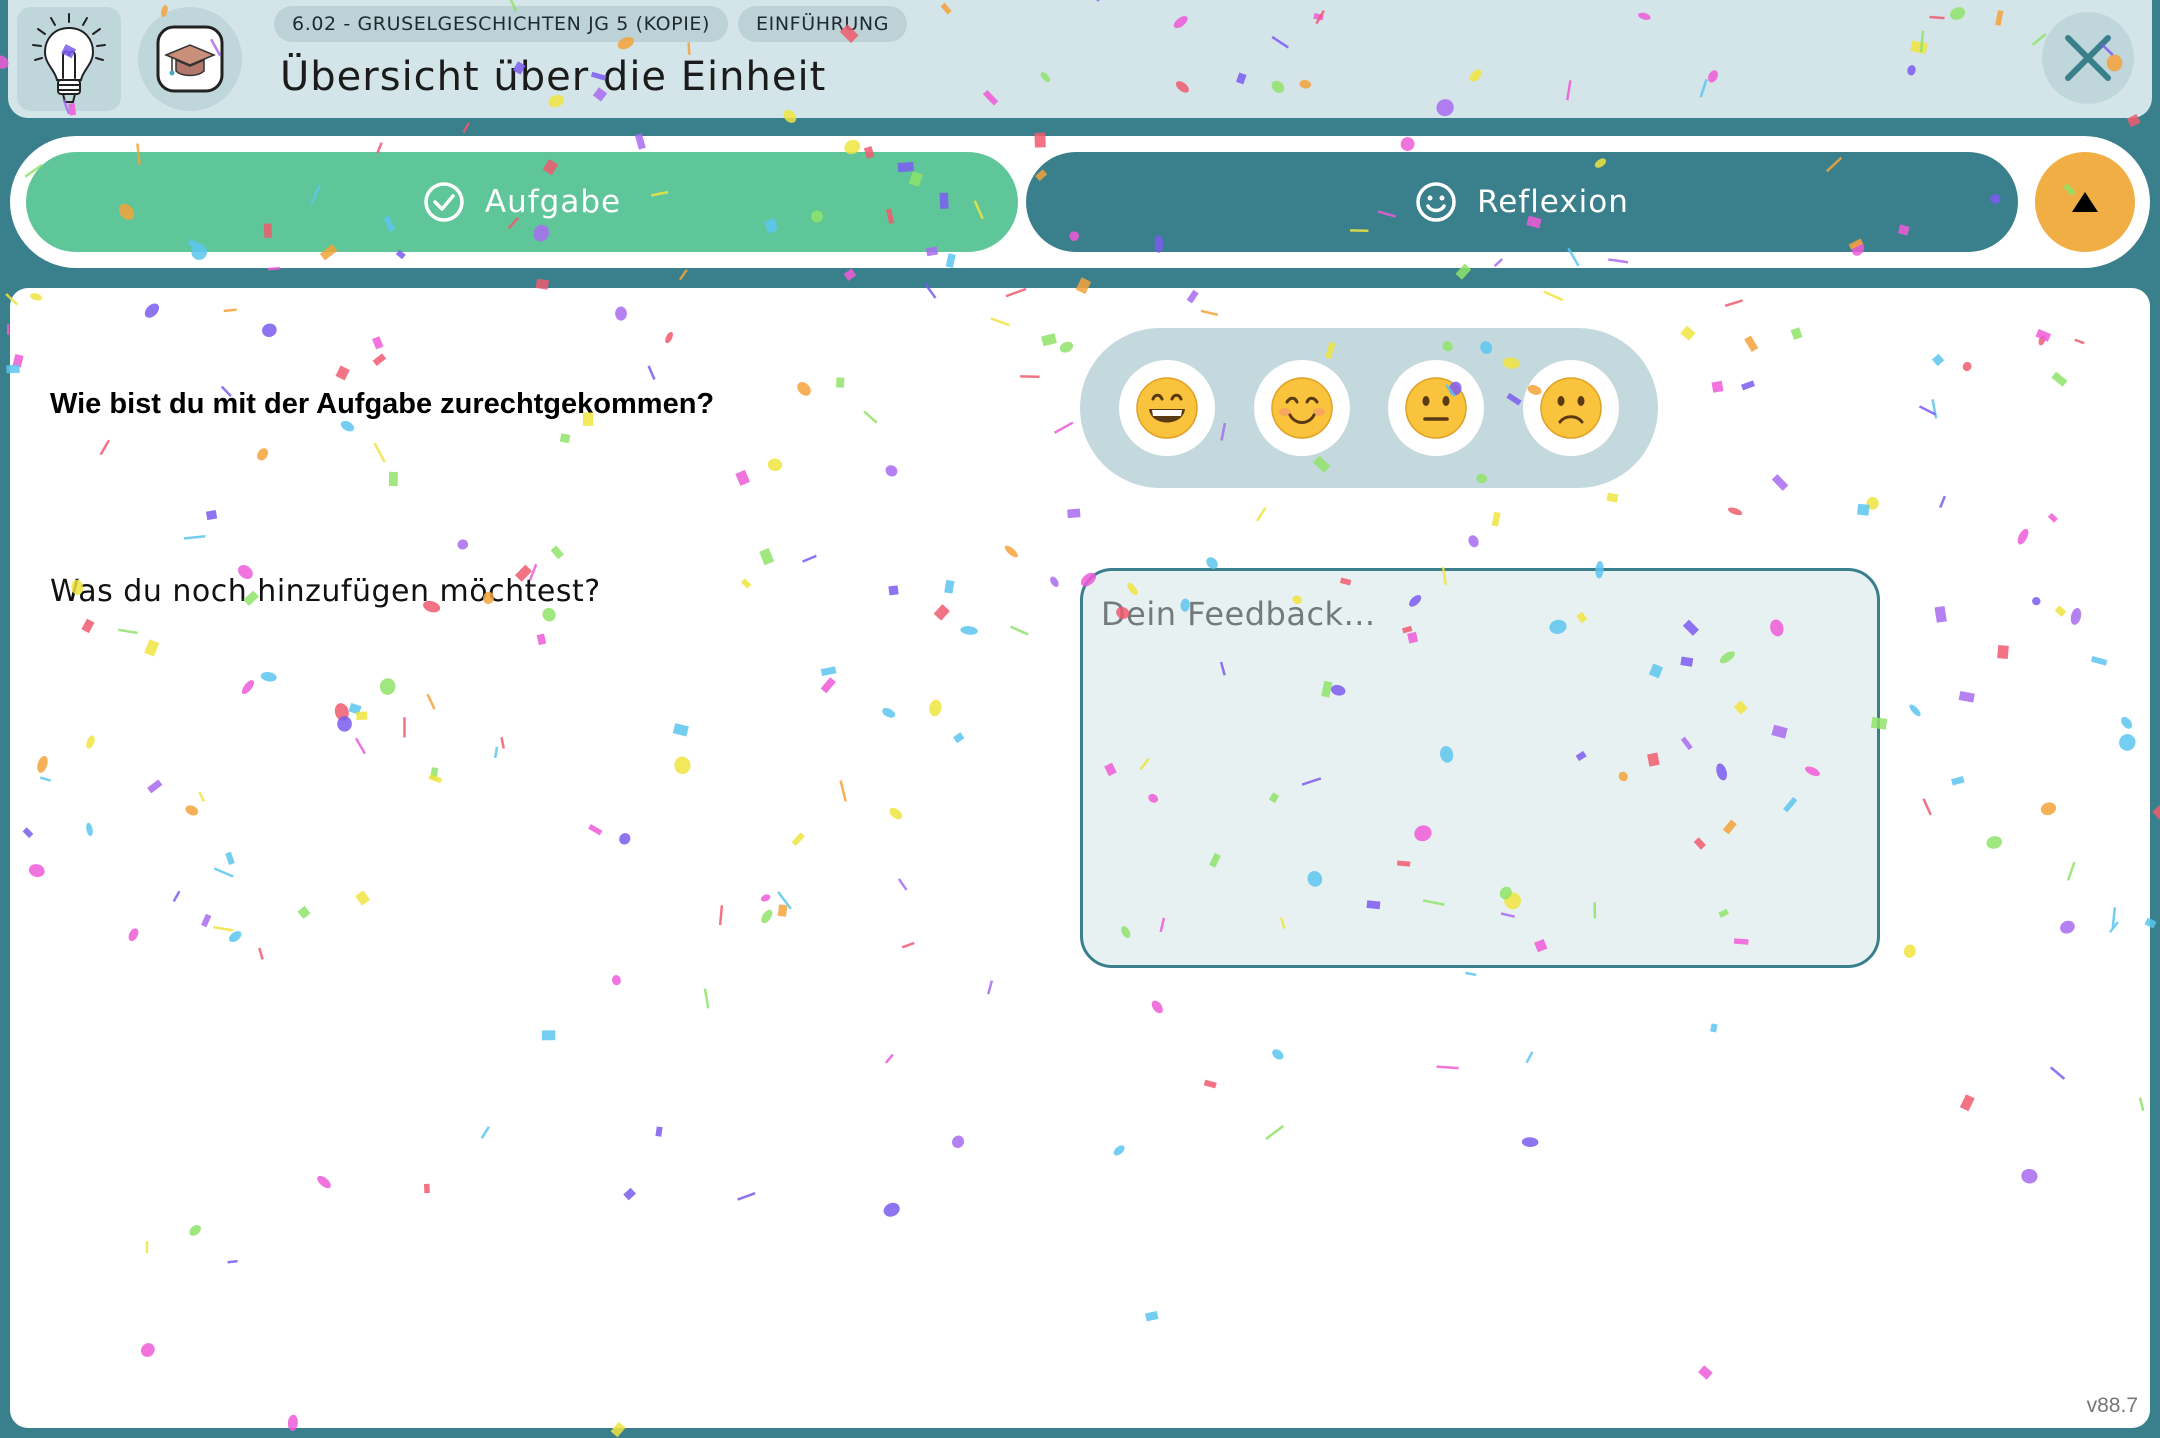  What do you see at coordinates (325, 591) in the screenshot?
I see `question-feedback: Was du noch hinzufügen möchtest?` at bounding box center [325, 591].